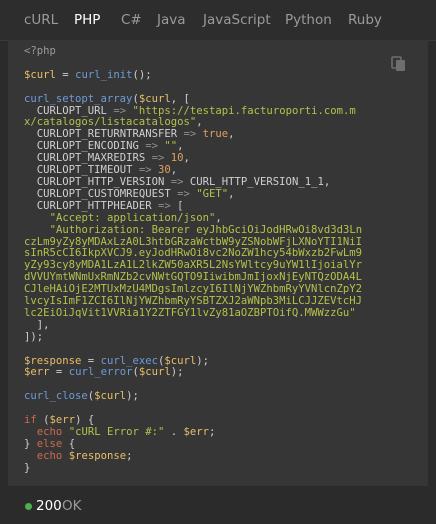 The width and height of the screenshot is (436, 524). I want to click on tab-java: Java, so click(171, 20).